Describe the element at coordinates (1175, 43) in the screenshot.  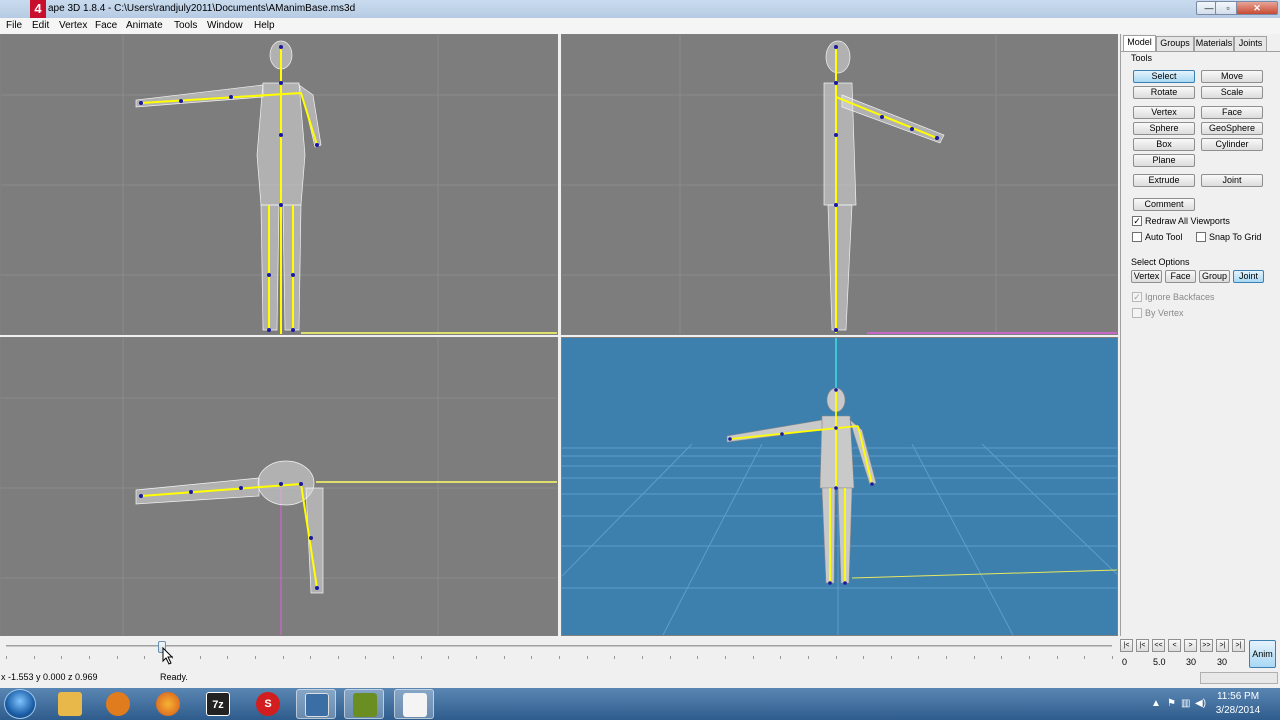
I see `tab-groups: Groups` at that location.